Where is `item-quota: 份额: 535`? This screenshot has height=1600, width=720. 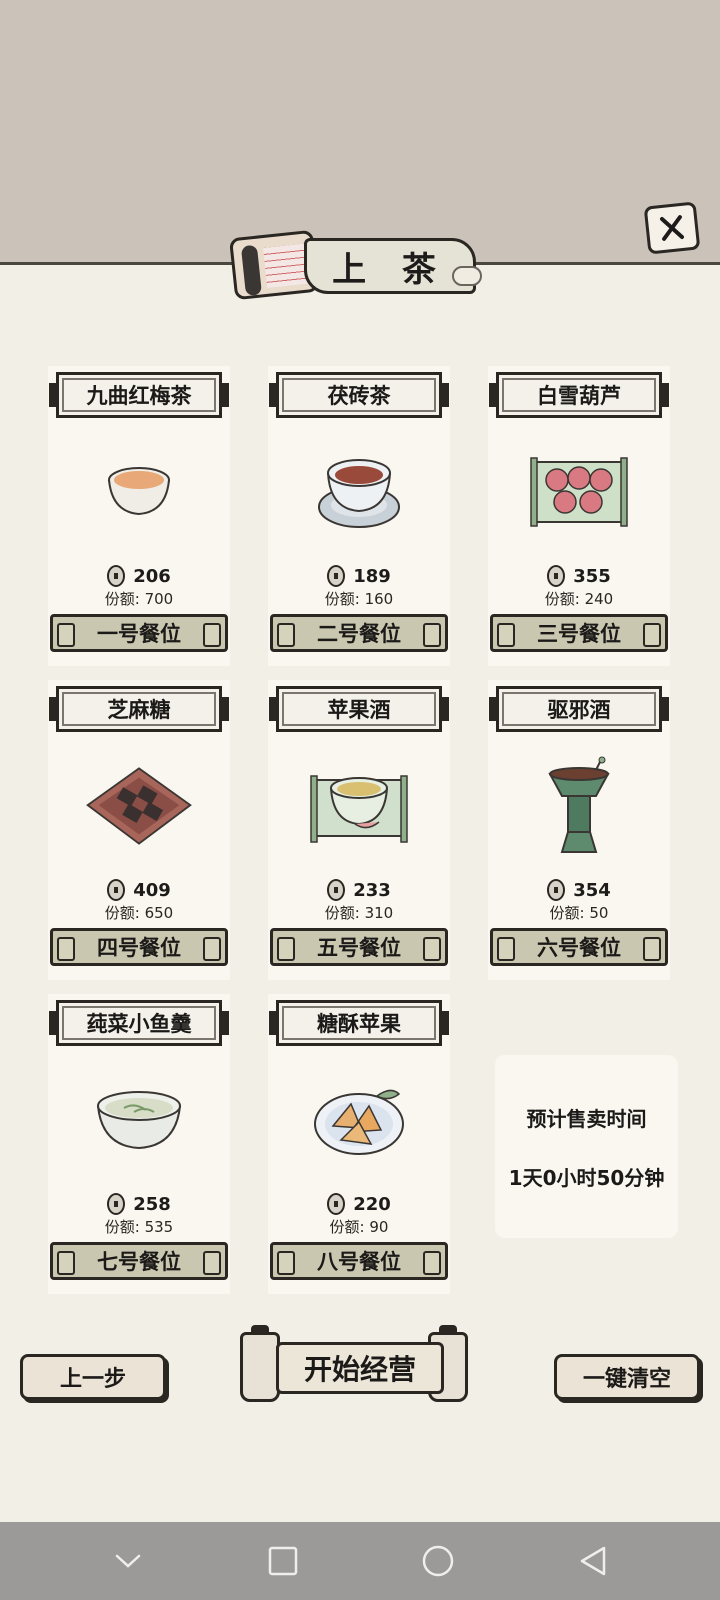 item-quota: 份额: 535 is located at coordinates (139, 1227).